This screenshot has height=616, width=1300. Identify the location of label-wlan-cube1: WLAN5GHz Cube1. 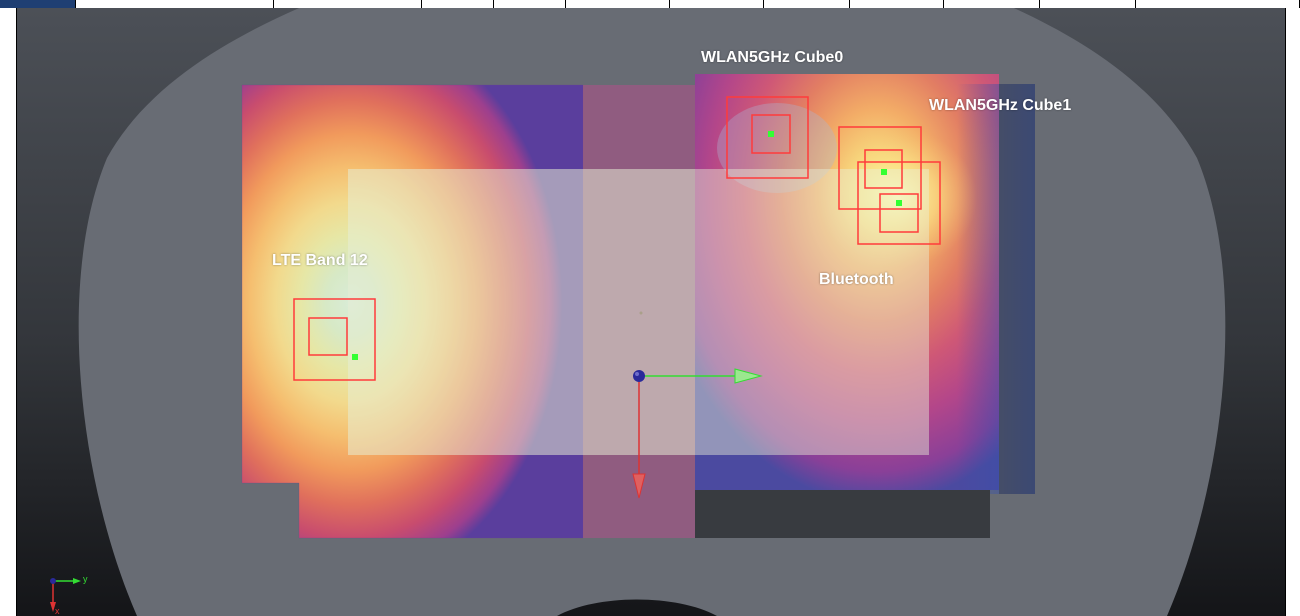
(1000, 105).